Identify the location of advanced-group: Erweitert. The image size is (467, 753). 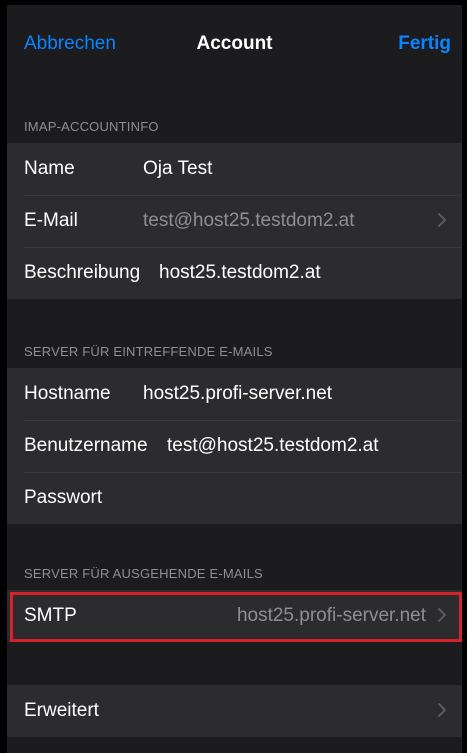
(234, 711).